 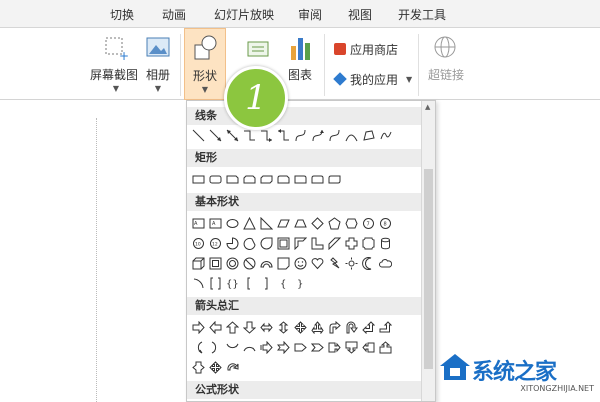 What do you see at coordinates (422, 14) in the screenshot?
I see `tab-developer: 开发工具` at bounding box center [422, 14].